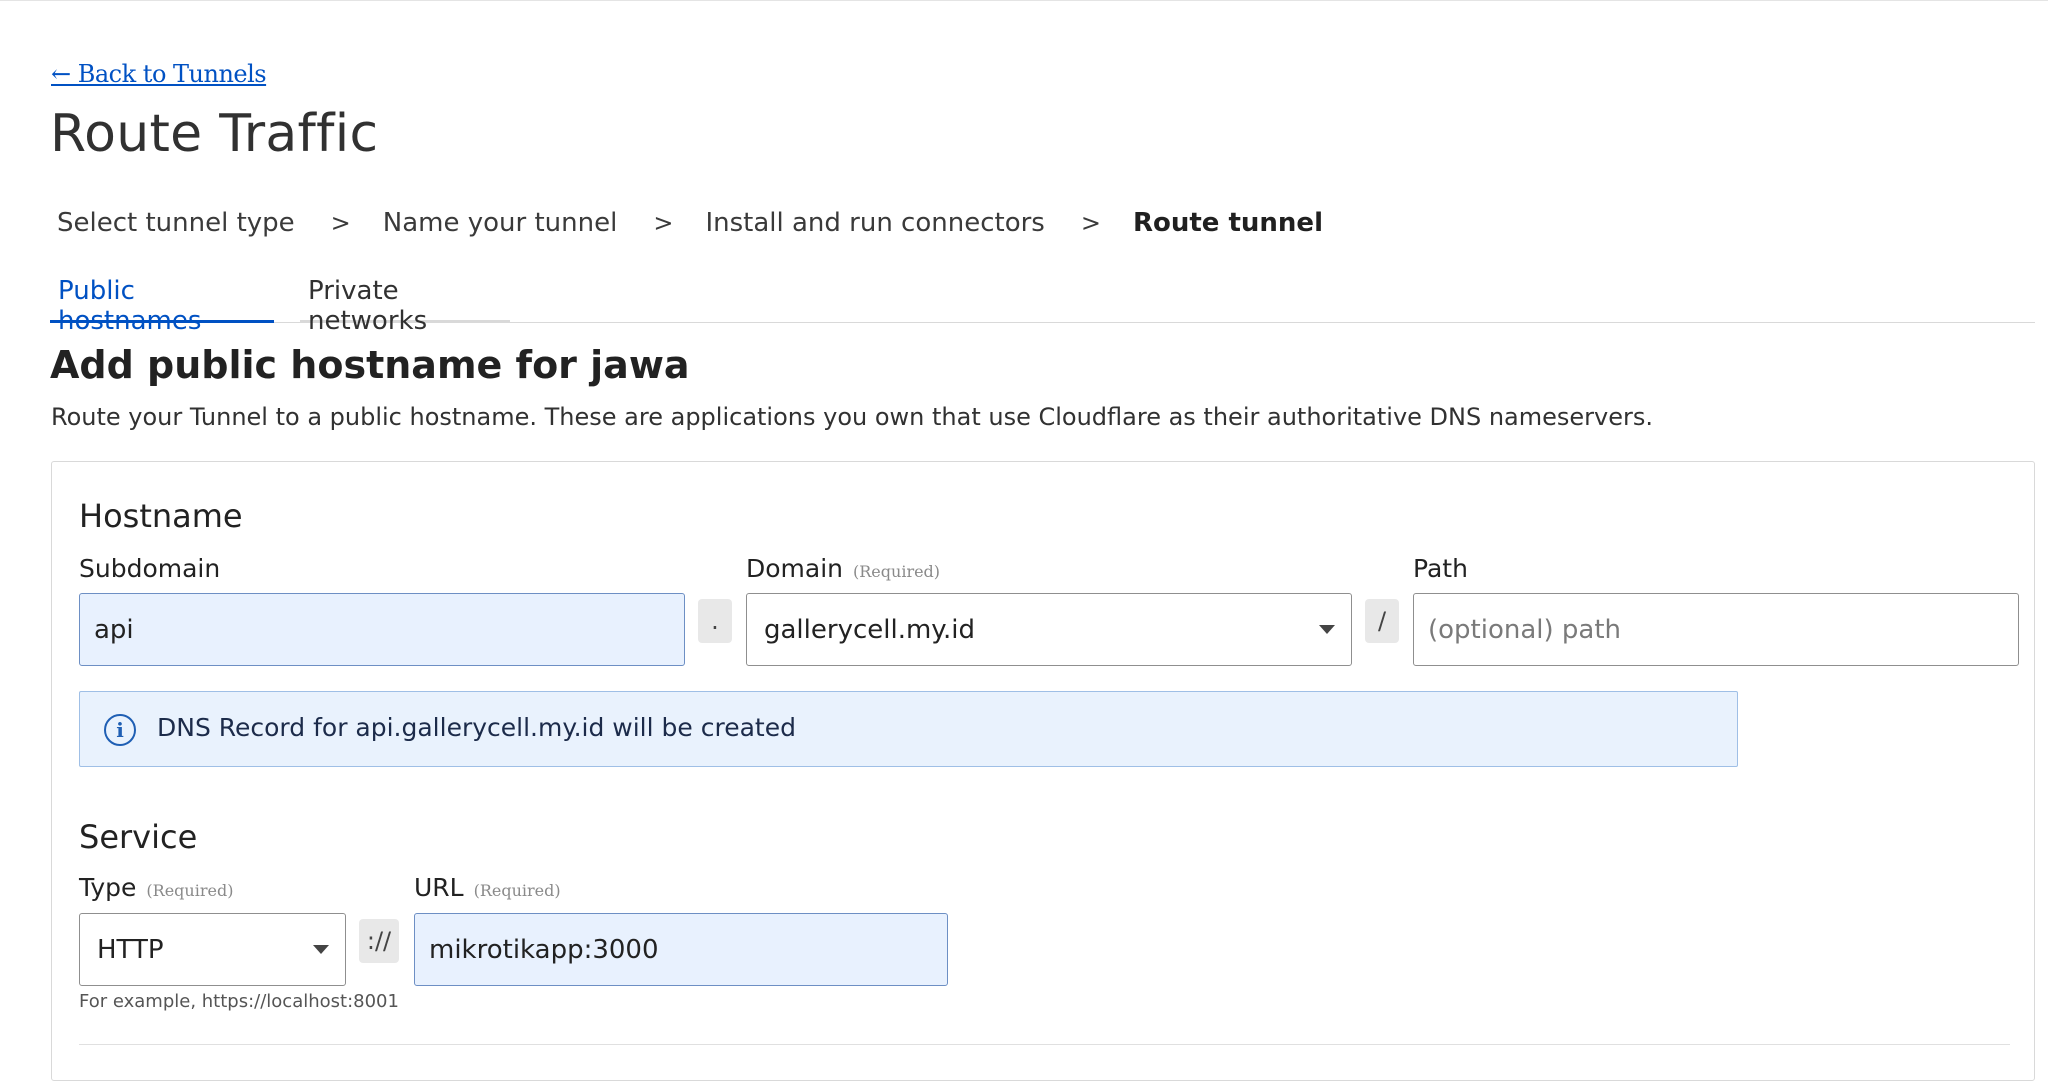 The image size is (2048, 1081). Describe the element at coordinates (159, 74) in the screenshot. I see `back-to-tunnels-link: ← Back to Tunnels` at that location.